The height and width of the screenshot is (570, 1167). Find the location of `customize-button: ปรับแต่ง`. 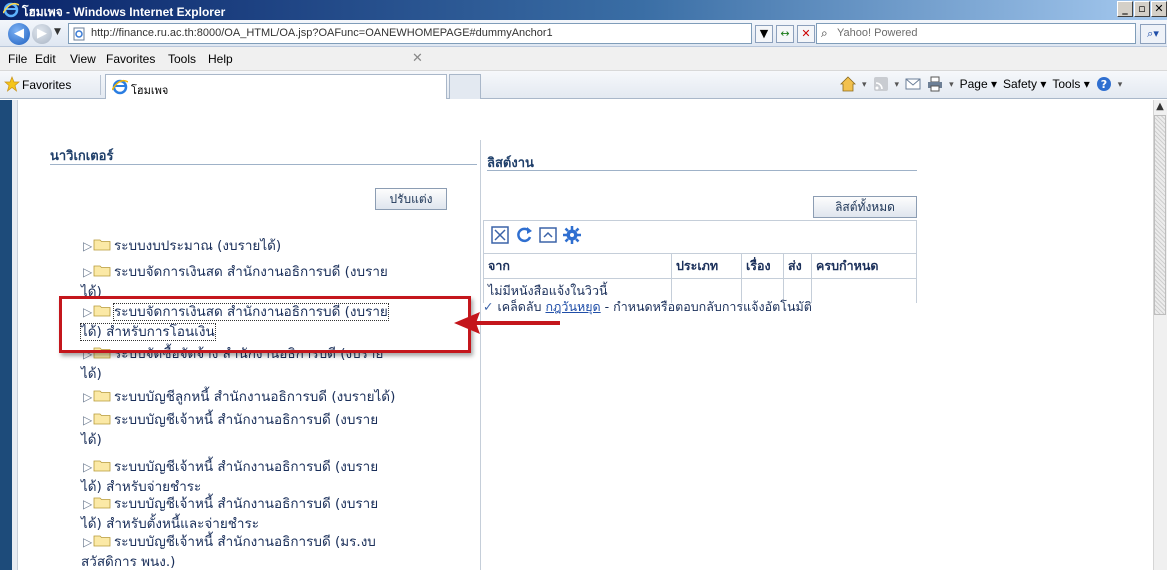

customize-button: ปรับแต่ง is located at coordinates (411, 199).